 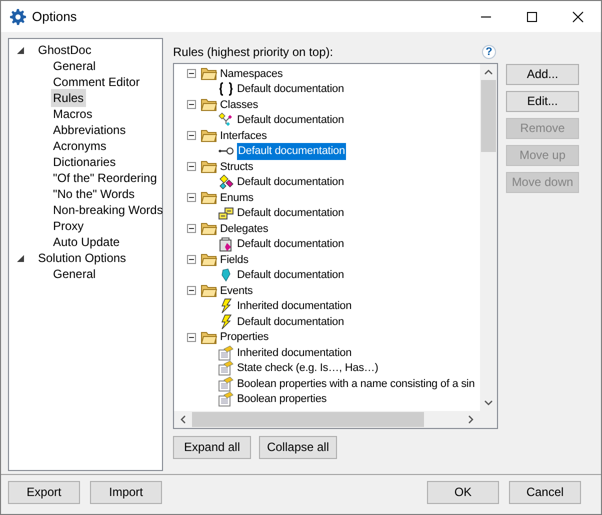 What do you see at coordinates (86, 242) in the screenshot?
I see `tree-item: Auto Update` at bounding box center [86, 242].